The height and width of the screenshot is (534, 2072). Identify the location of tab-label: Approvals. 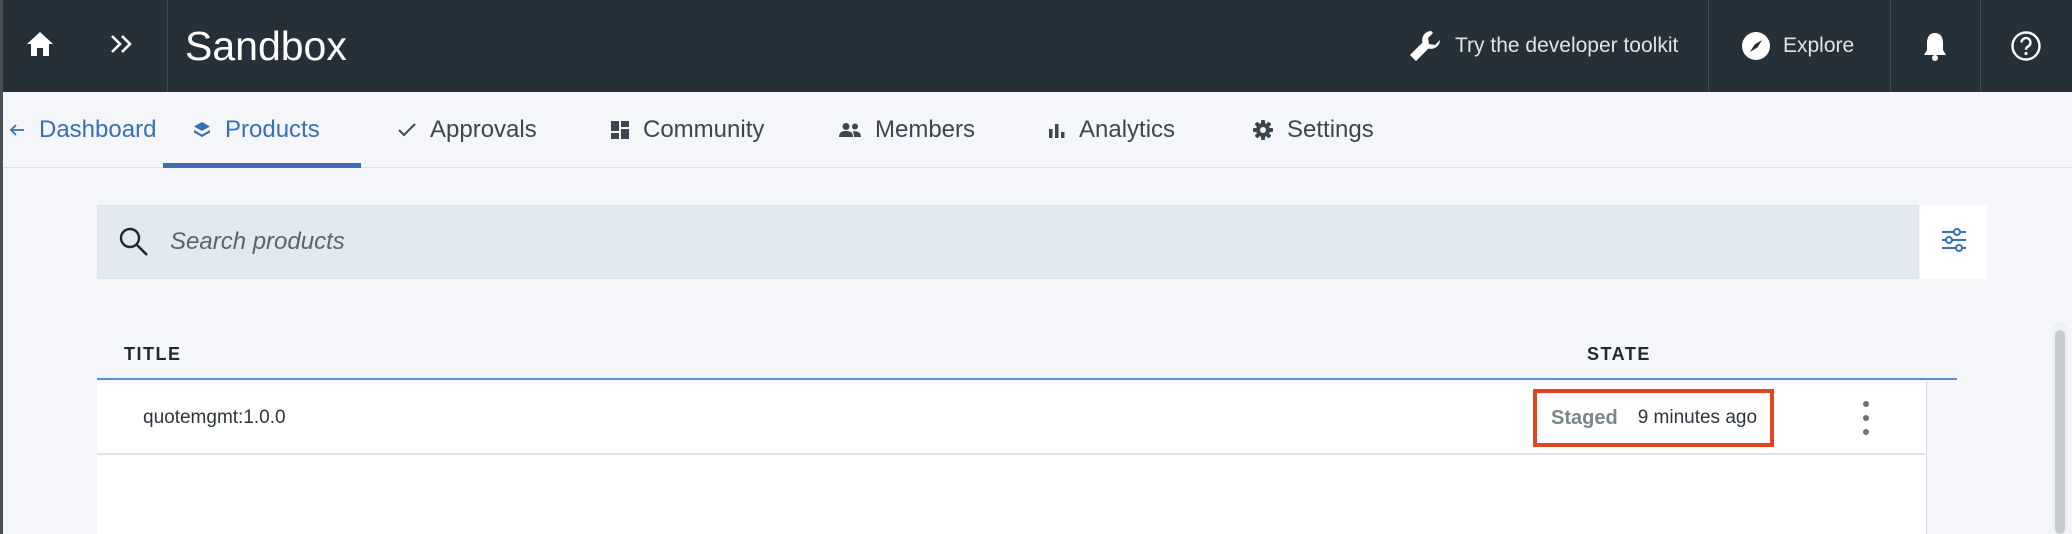
(483, 129).